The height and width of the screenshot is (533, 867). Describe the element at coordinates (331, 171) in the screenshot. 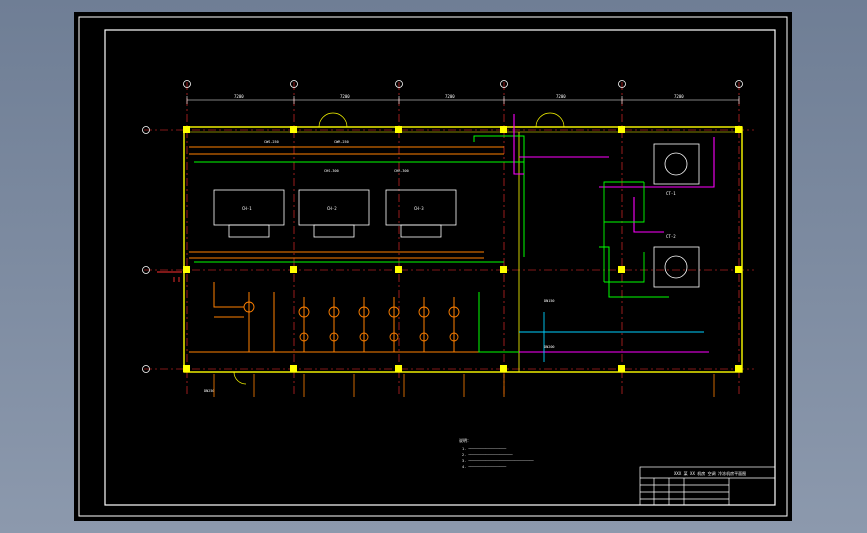

I see `pipe-label: CHS-300` at that location.